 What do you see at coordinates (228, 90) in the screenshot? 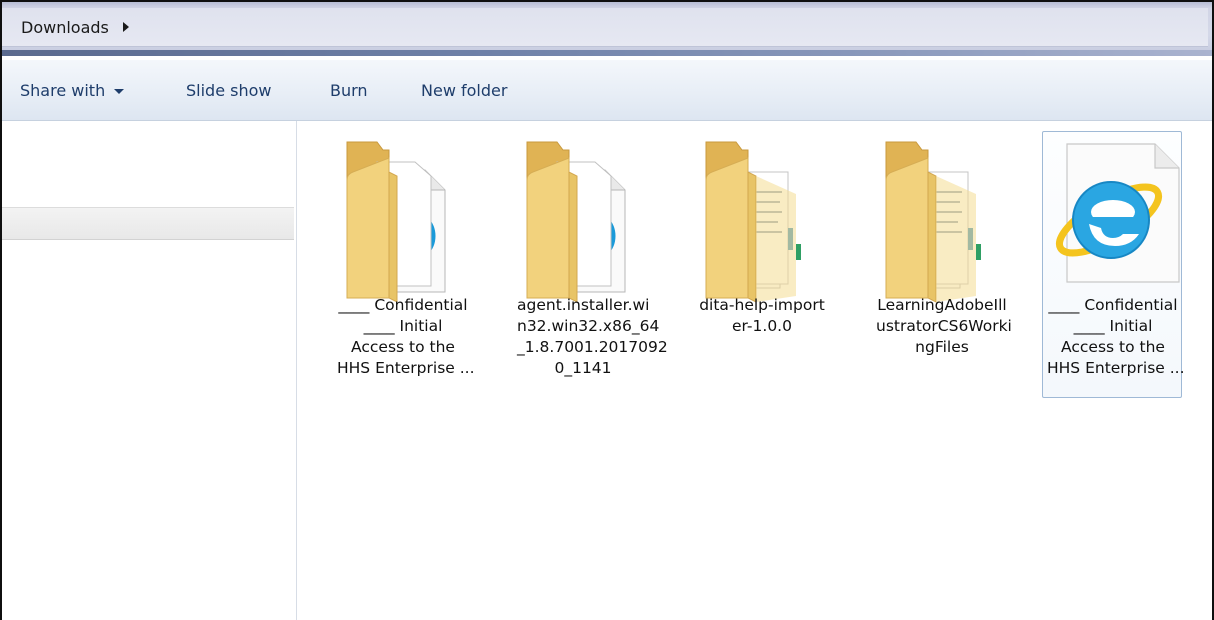
I see `slide-show-button: Slide show` at bounding box center [228, 90].